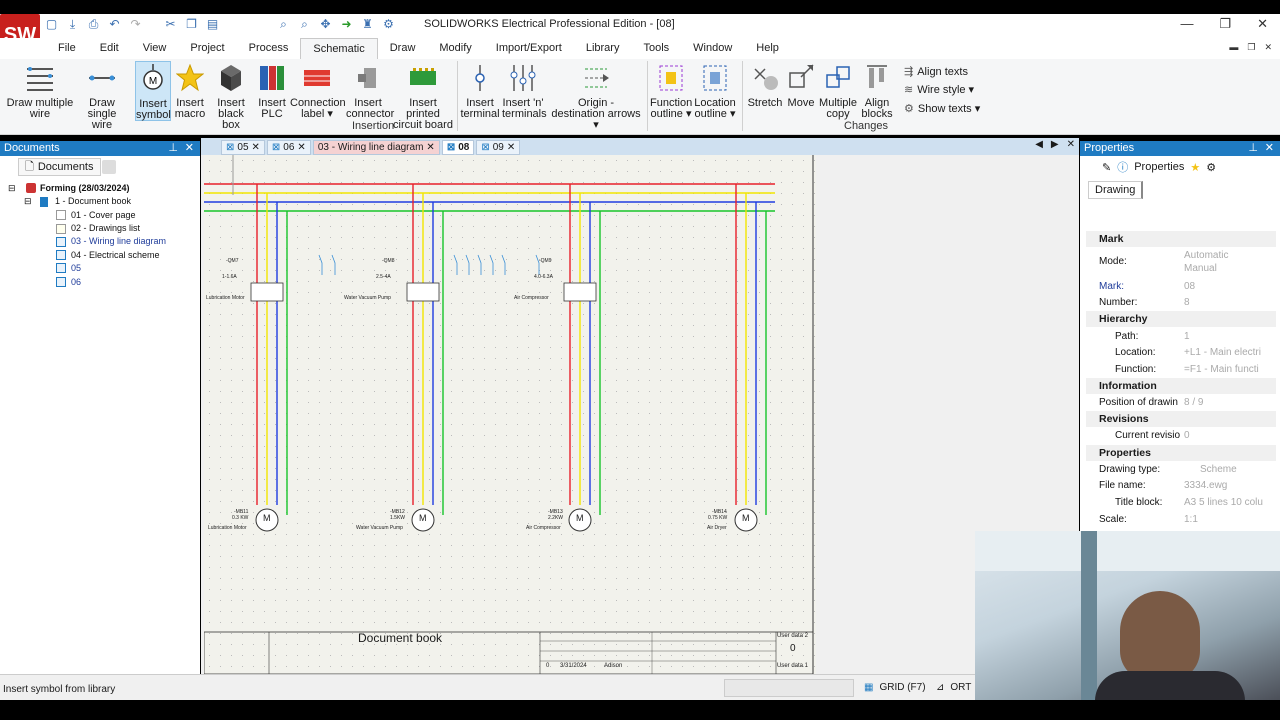  Describe the element at coordinates (207, 48) in the screenshot. I see `menu-project: Project` at that location.